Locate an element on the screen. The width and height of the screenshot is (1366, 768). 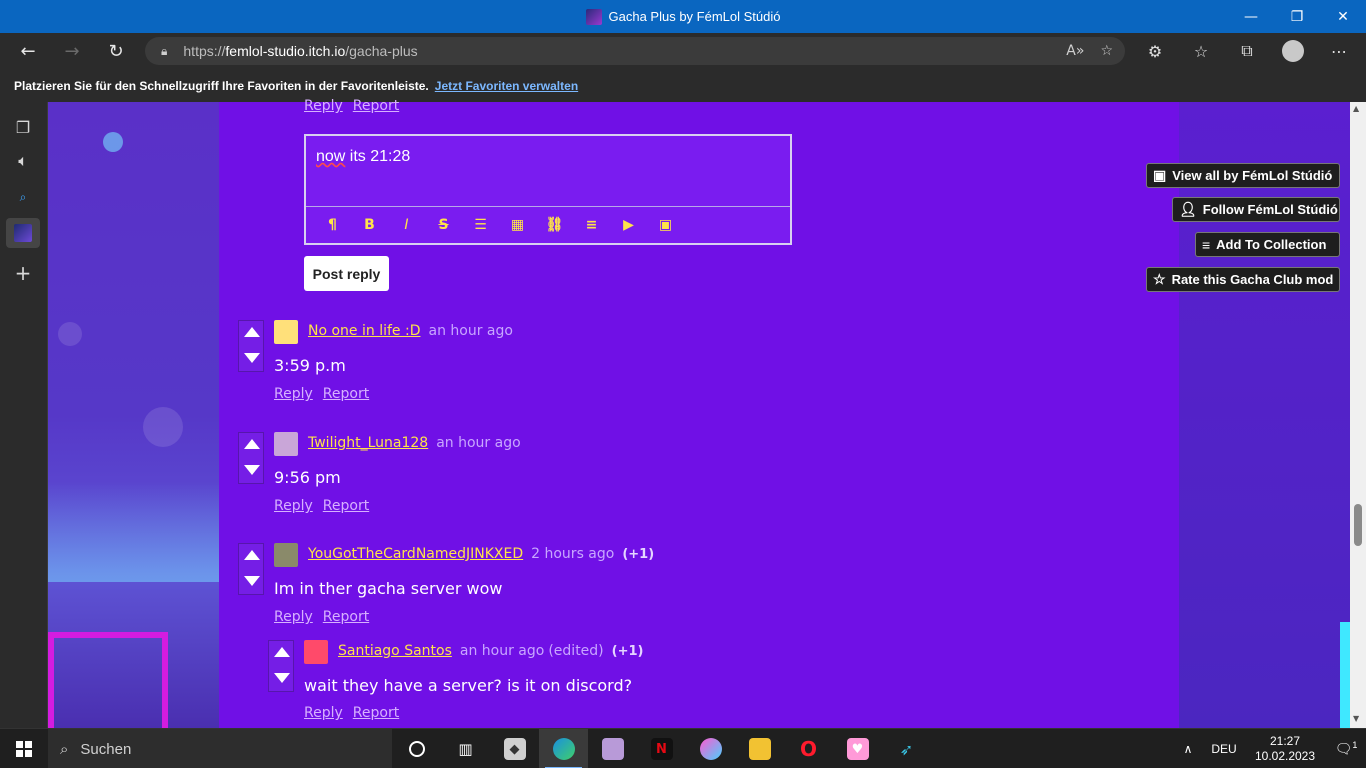
extensions-icon: ⚙︎ is located at coordinates (1155, 51).